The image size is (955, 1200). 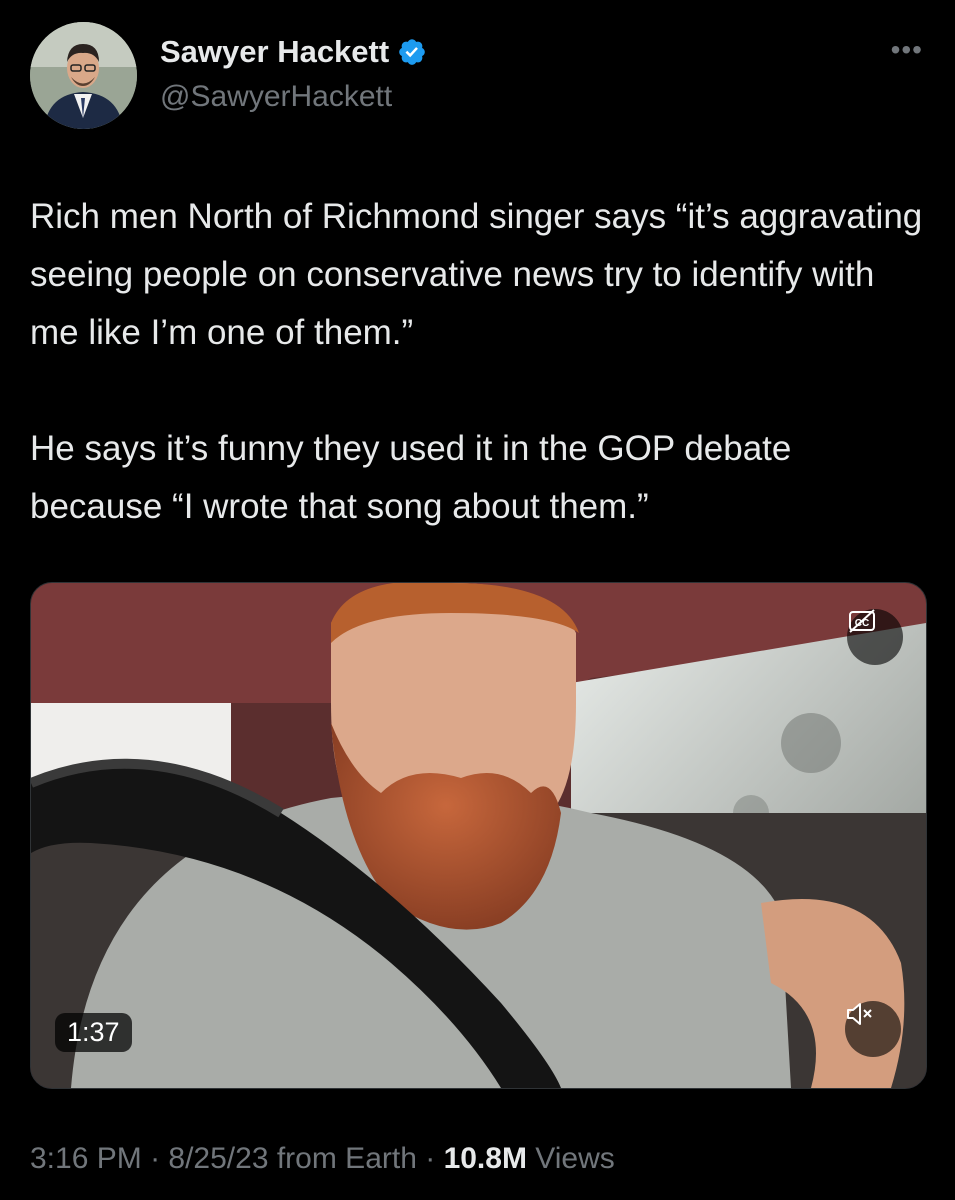 What do you see at coordinates (93, 1032) in the screenshot?
I see `video-duration: 1:37` at bounding box center [93, 1032].